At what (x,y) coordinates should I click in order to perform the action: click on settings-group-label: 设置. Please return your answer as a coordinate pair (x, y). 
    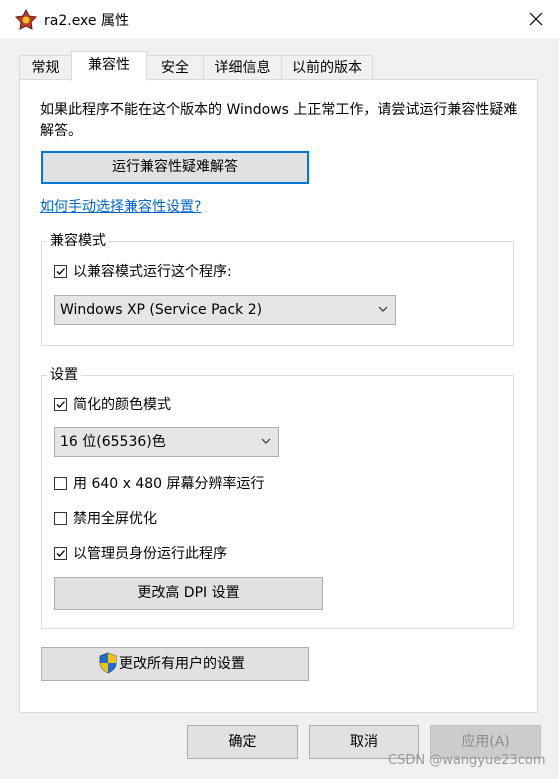
    Looking at the image, I should click on (64, 375).